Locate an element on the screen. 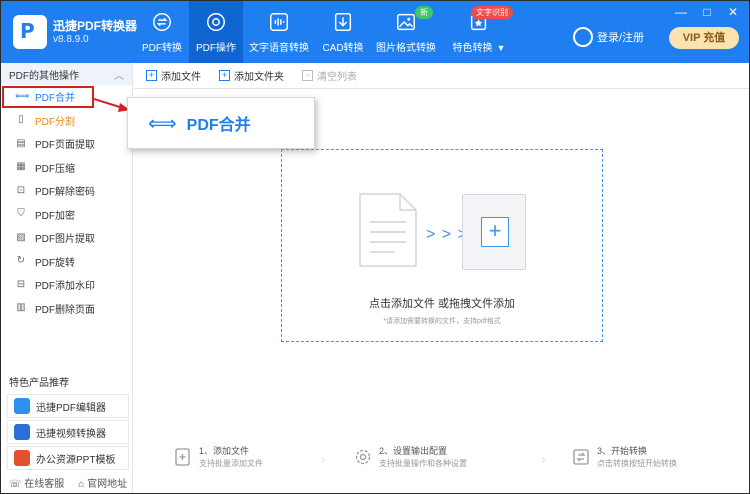 This screenshot has height=494, width=750. gear-icon is located at coordinates (363, 457).